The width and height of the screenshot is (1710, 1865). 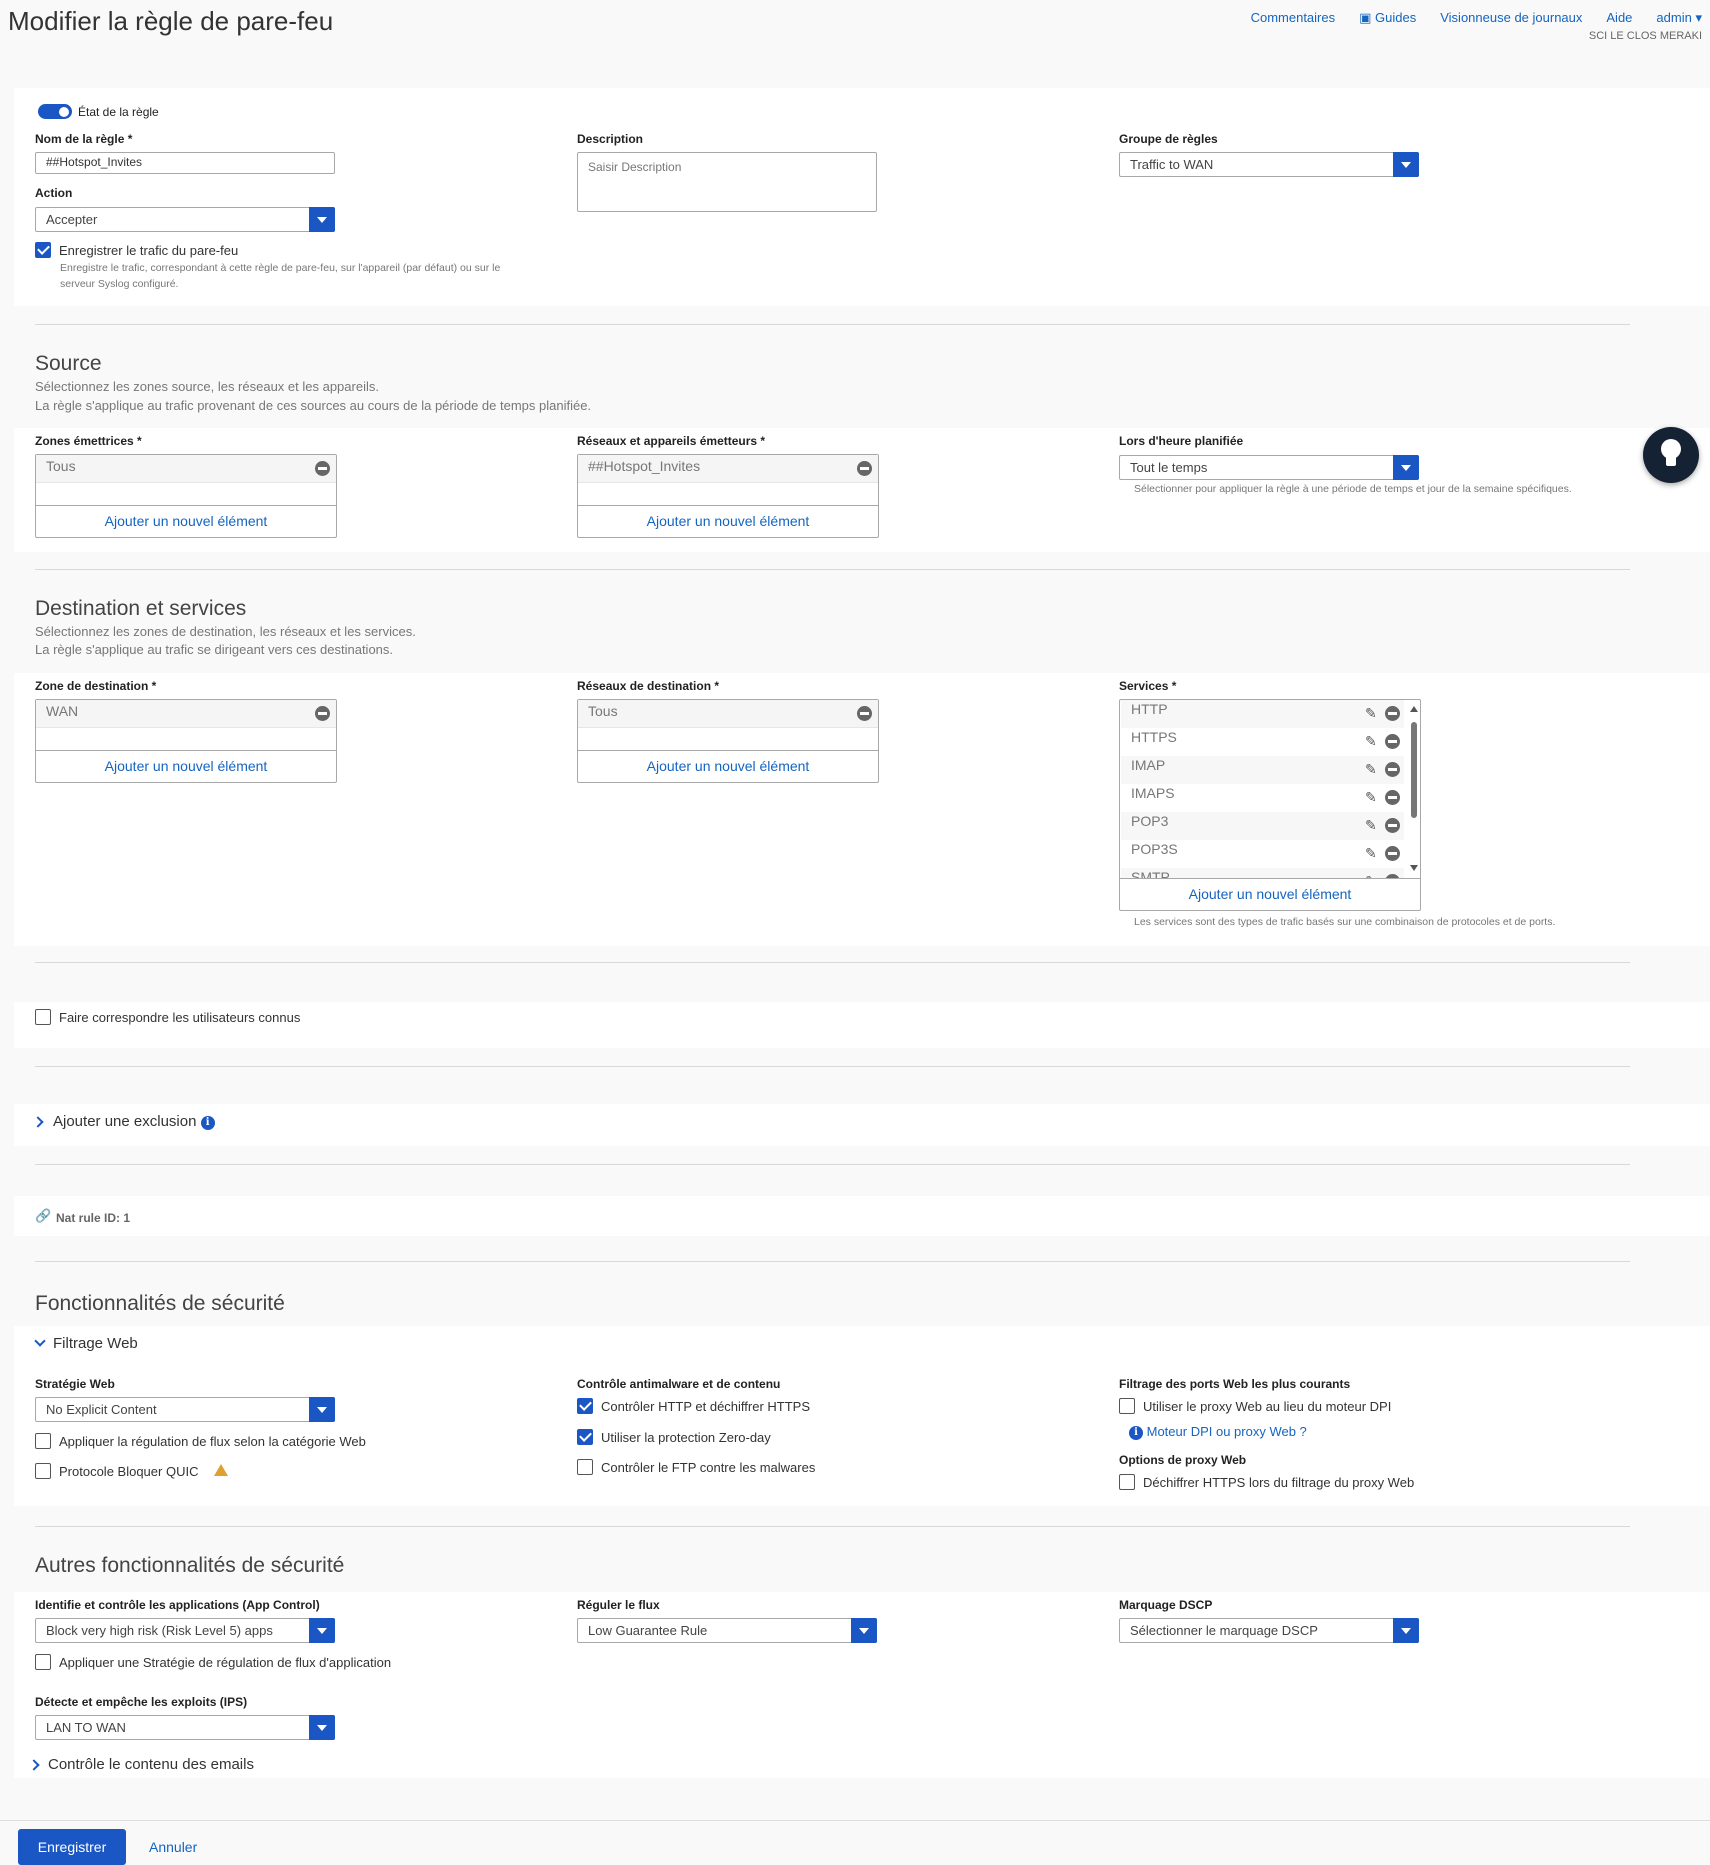 I want to click on log-viewer-link: Visionneuse de journaux, so click(x=1511, y=18).